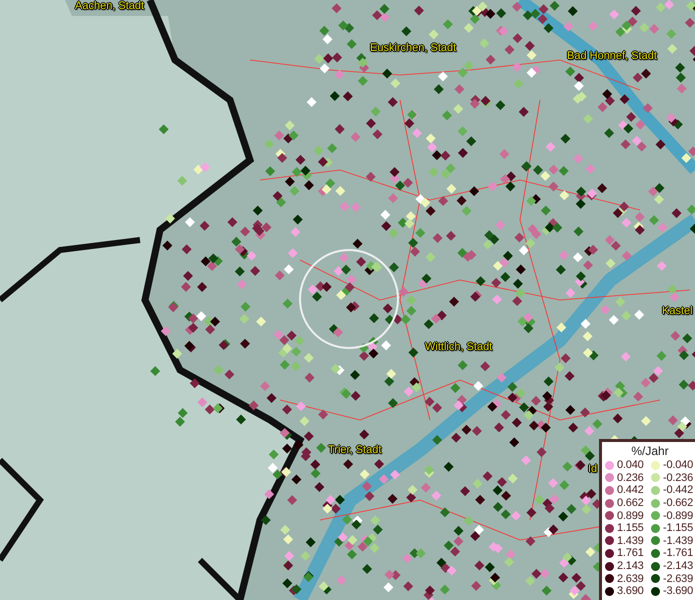 The height and width of the screenshot is (600, 695). Describe the element at coordinates (355, 450) in the screenshot. I see `place-label: Trier, Stadt` at that location.